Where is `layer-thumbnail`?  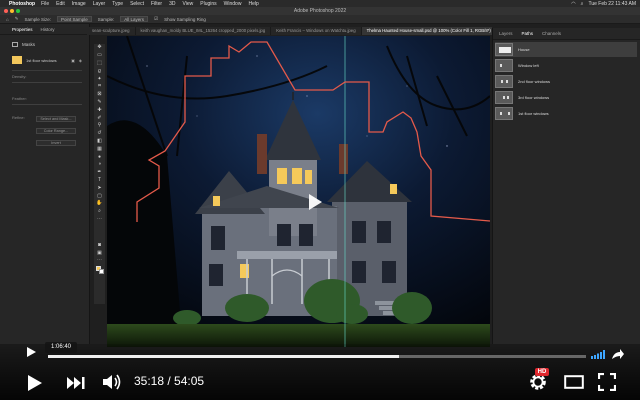
layer-thumbnail is located at coordinates (17, 60).